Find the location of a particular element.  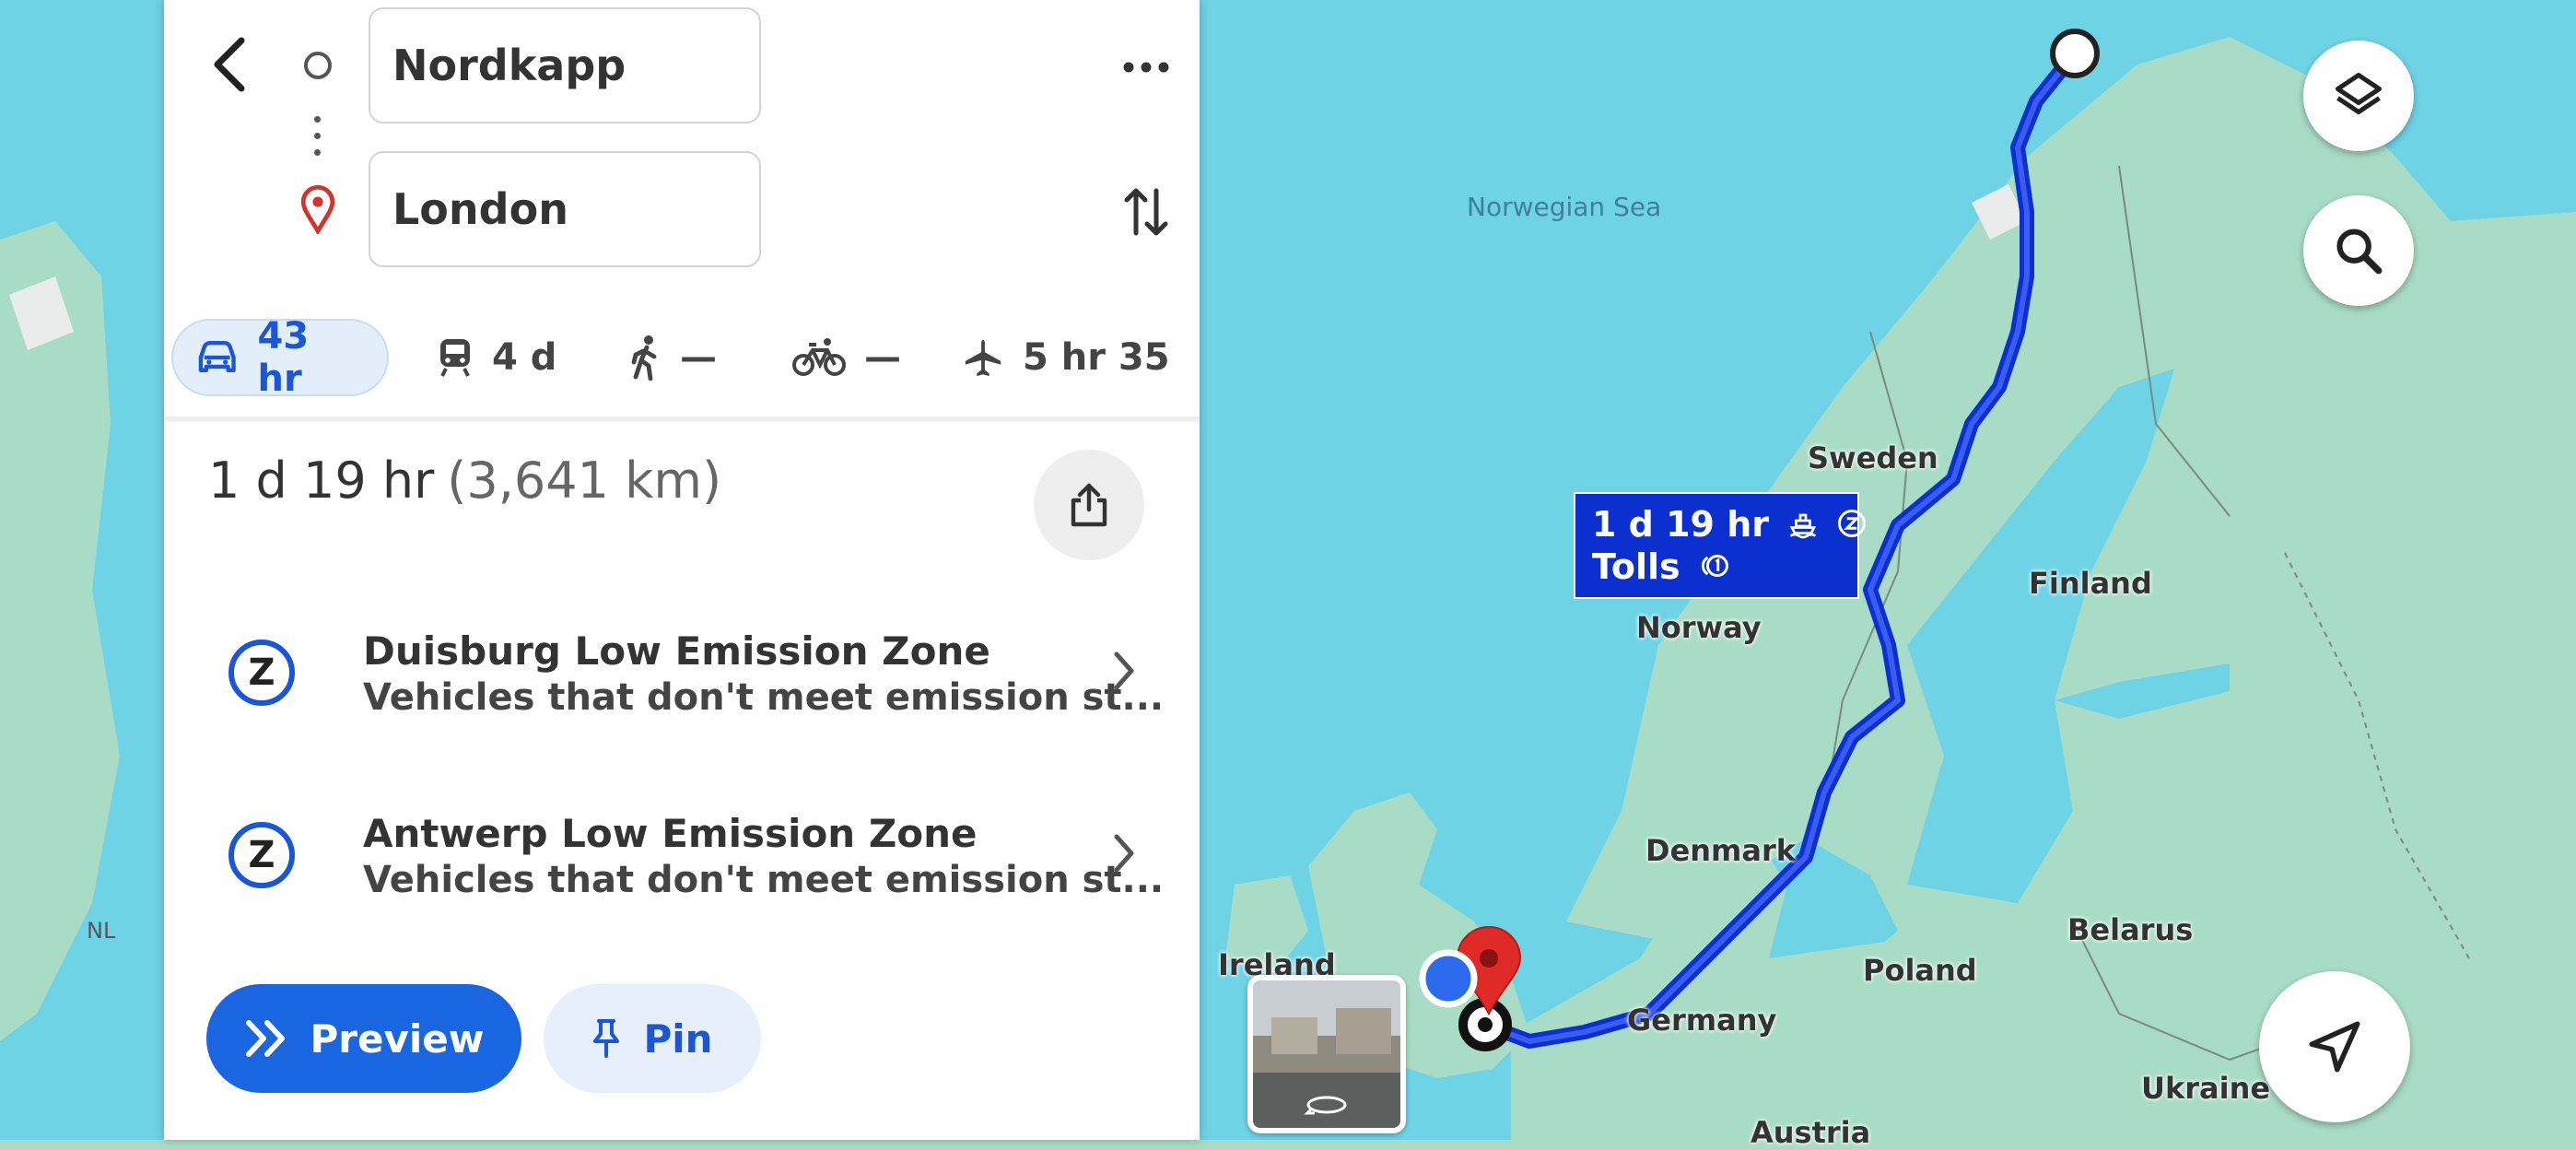

double-chevron-icon is located at coordinates (266, 1038).